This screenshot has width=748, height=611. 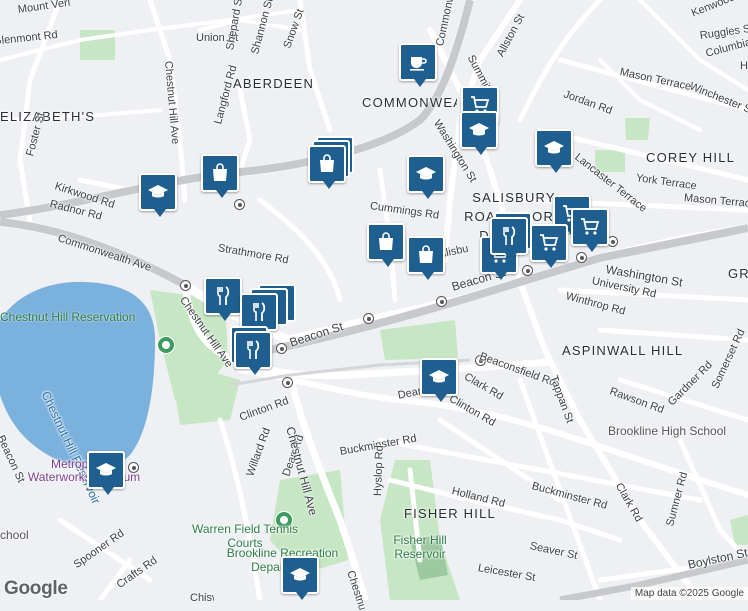 What do you see at coordinates (36, 588) in the screenshot?
I see `google-logo: Google` at bounding box center [36, 588].